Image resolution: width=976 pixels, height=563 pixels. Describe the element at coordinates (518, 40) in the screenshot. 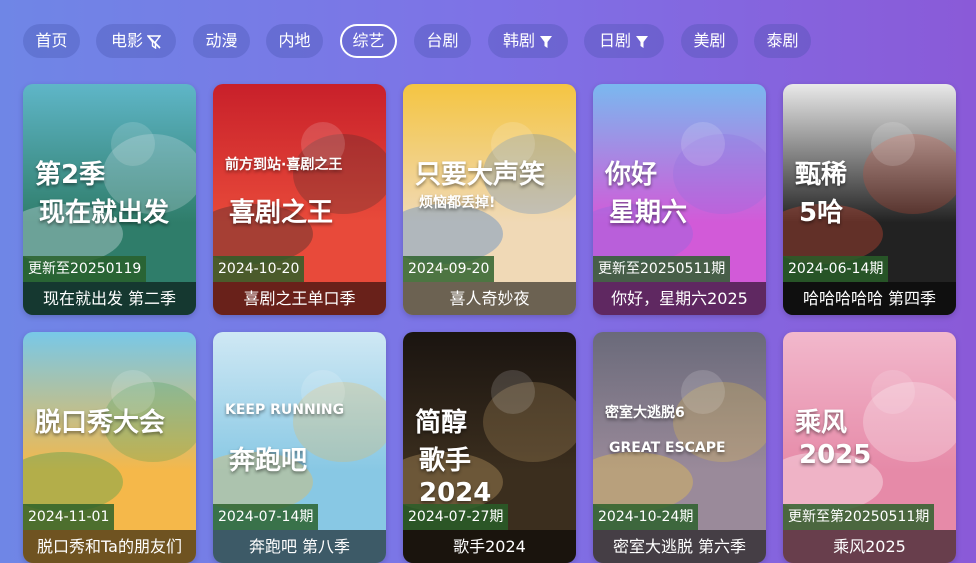

I see `tab-label: 韩剧` at that location.